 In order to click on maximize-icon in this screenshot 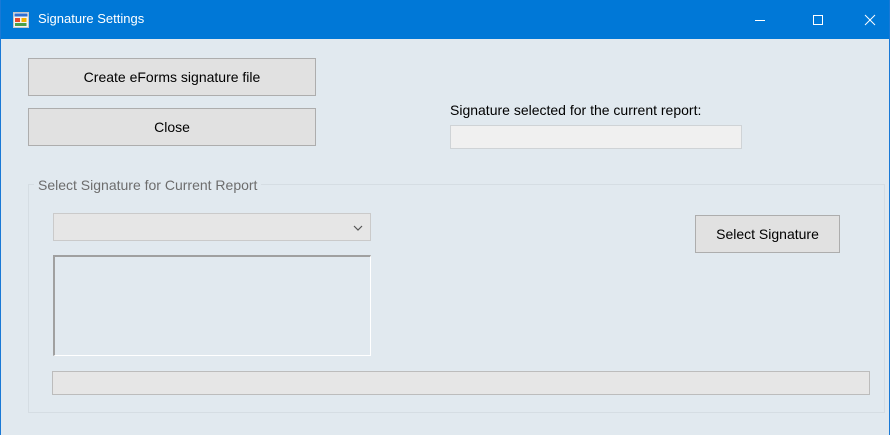, I will do `click(818, 19)`.